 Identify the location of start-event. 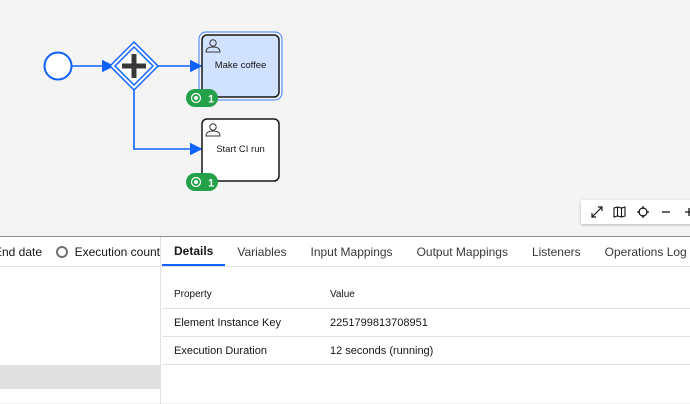
(58, 66).